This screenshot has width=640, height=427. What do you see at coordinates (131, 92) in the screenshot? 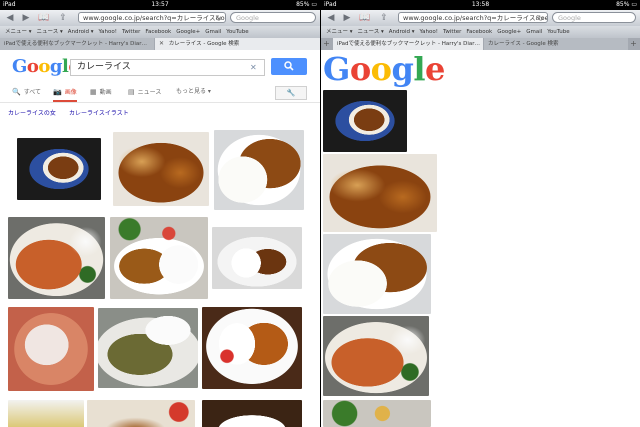
I see `news-icon: ▤` at bounding box center [131, 92].